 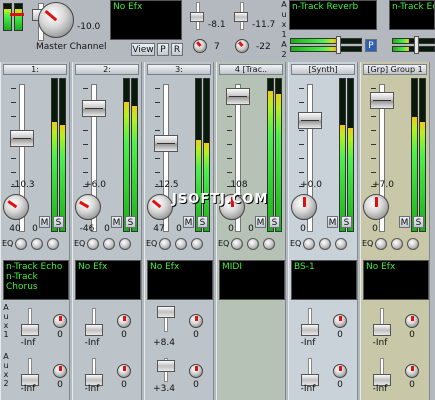 What do you see at coordinates (196, 335) in the screenshot?
I see `aux1-pan-value: 0` at bounding box center [196, 335].